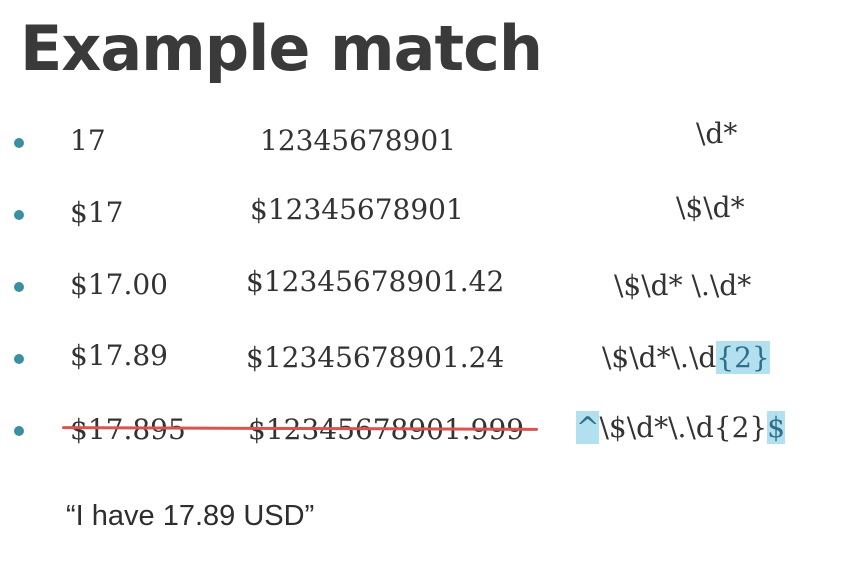  Describe the element at coordinates (190, 516) in the screenshot. I see `example-quote: “I have 17.89 USD”` at that location.